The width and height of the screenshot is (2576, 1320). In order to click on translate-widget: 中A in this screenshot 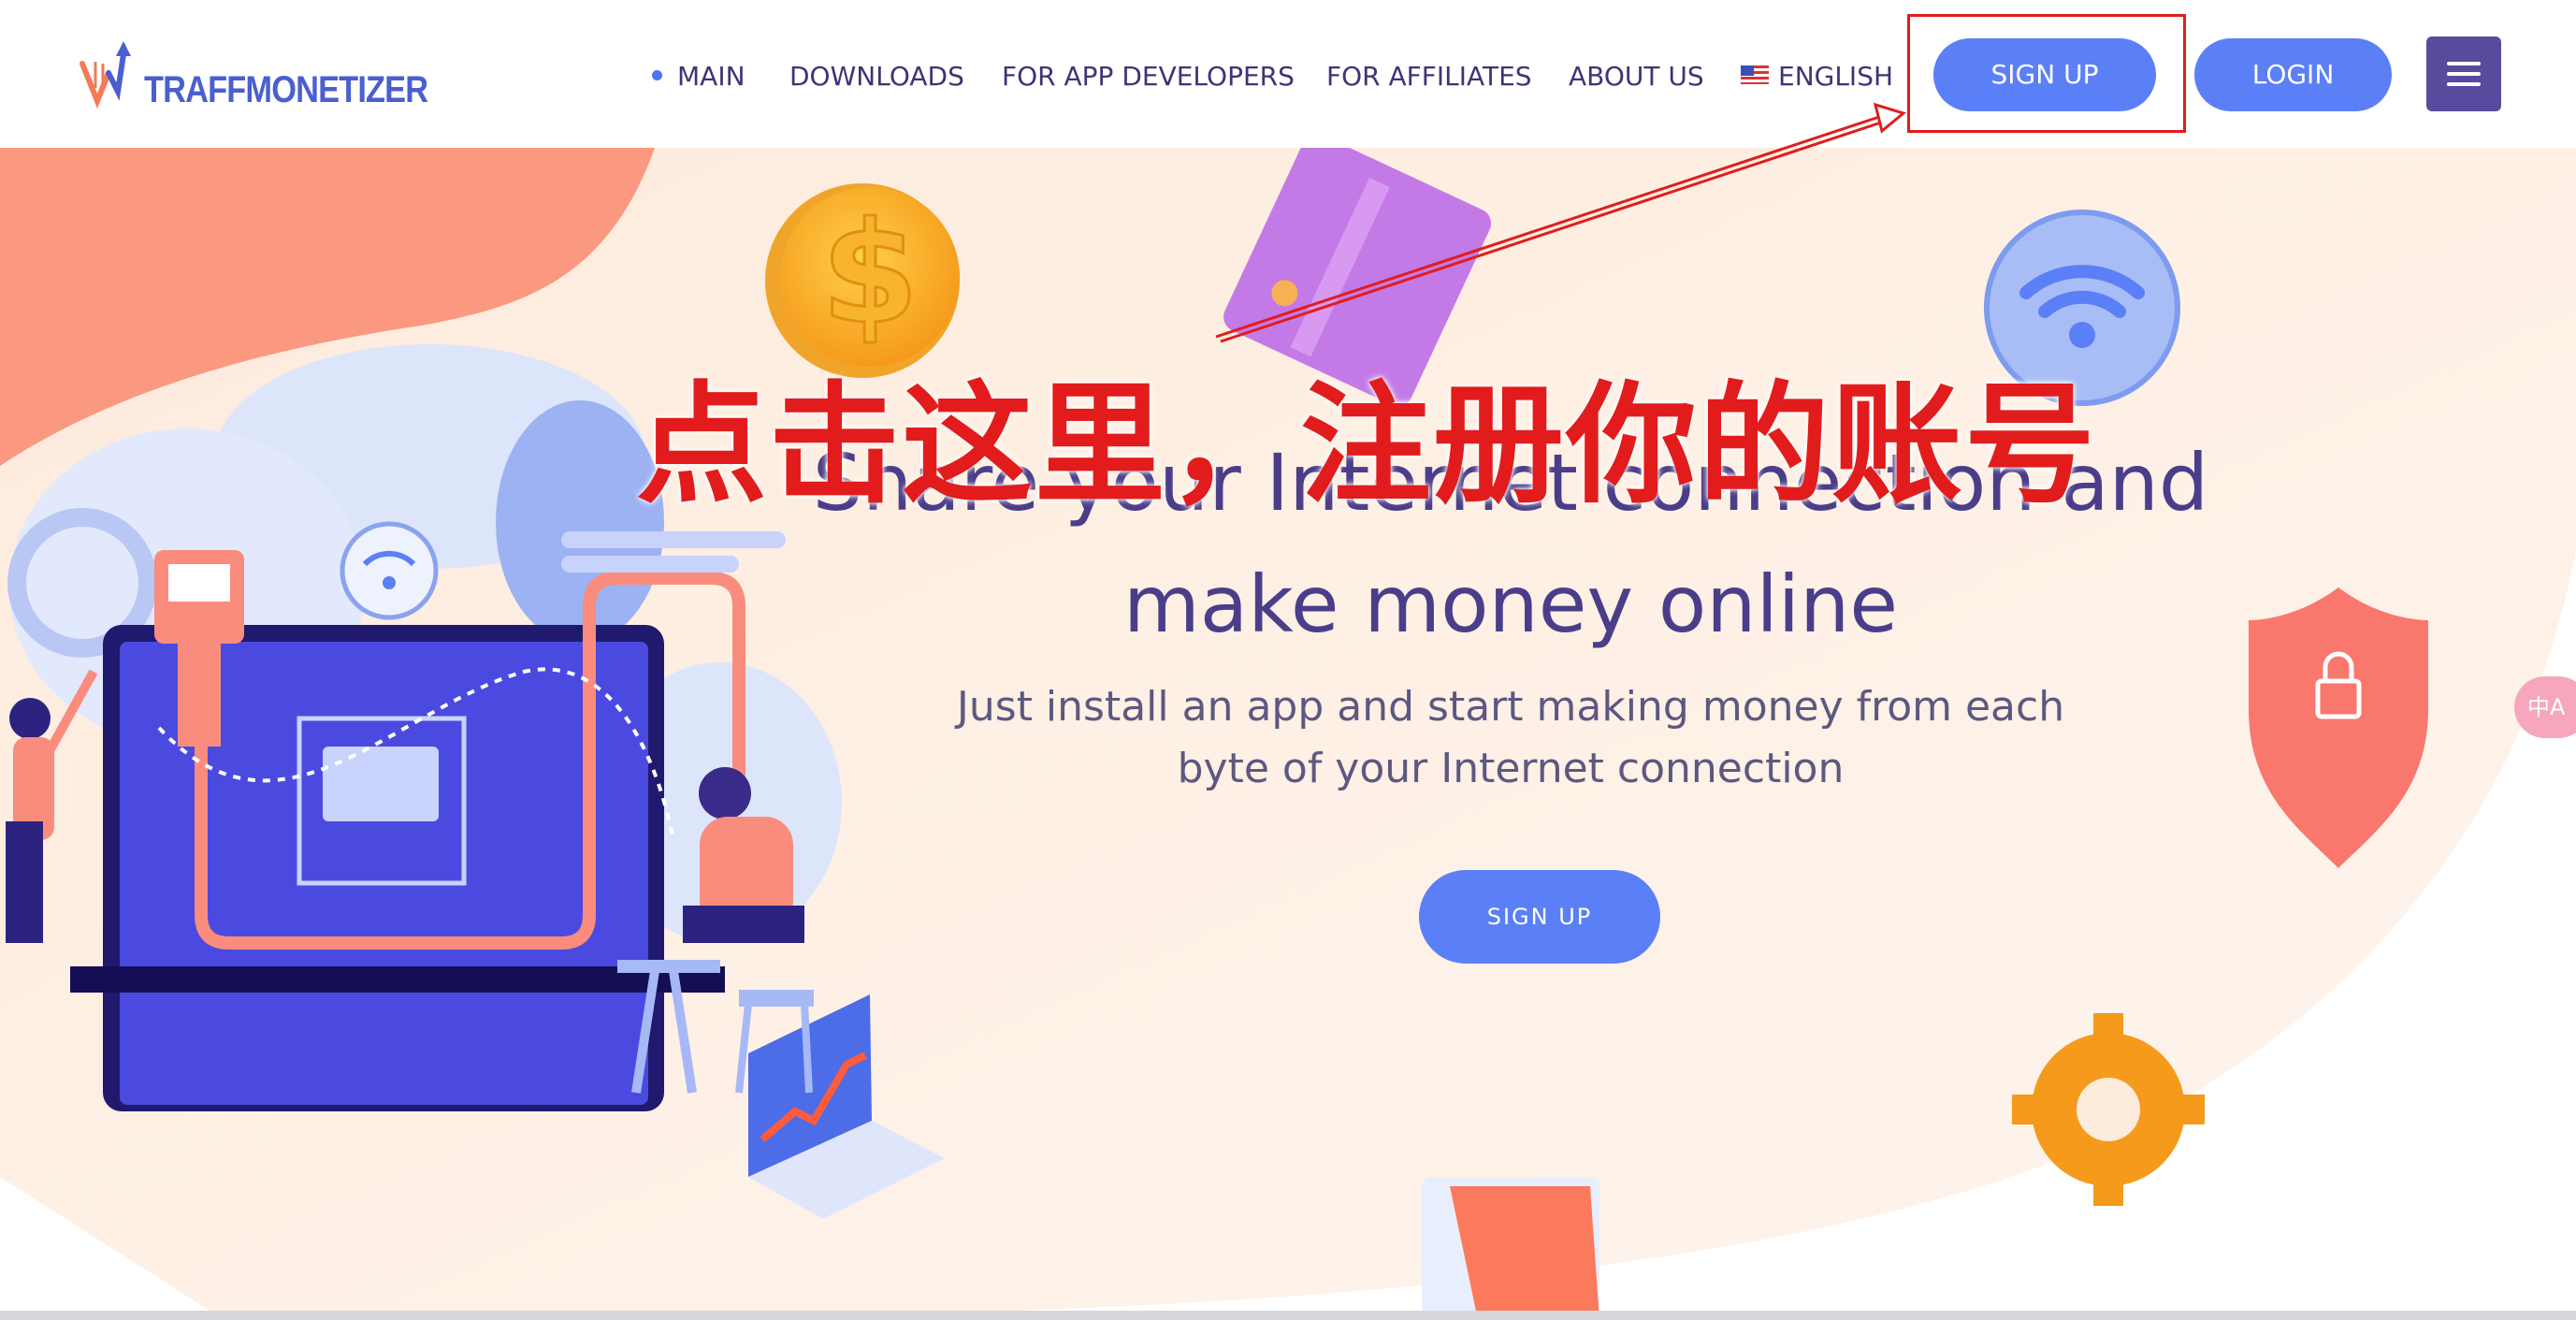, I will do `click(2545, 707)`.